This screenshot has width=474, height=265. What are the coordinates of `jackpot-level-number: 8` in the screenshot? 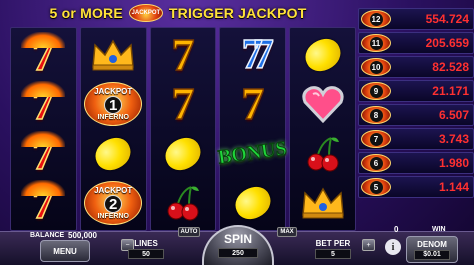 It's located at (376, 115).